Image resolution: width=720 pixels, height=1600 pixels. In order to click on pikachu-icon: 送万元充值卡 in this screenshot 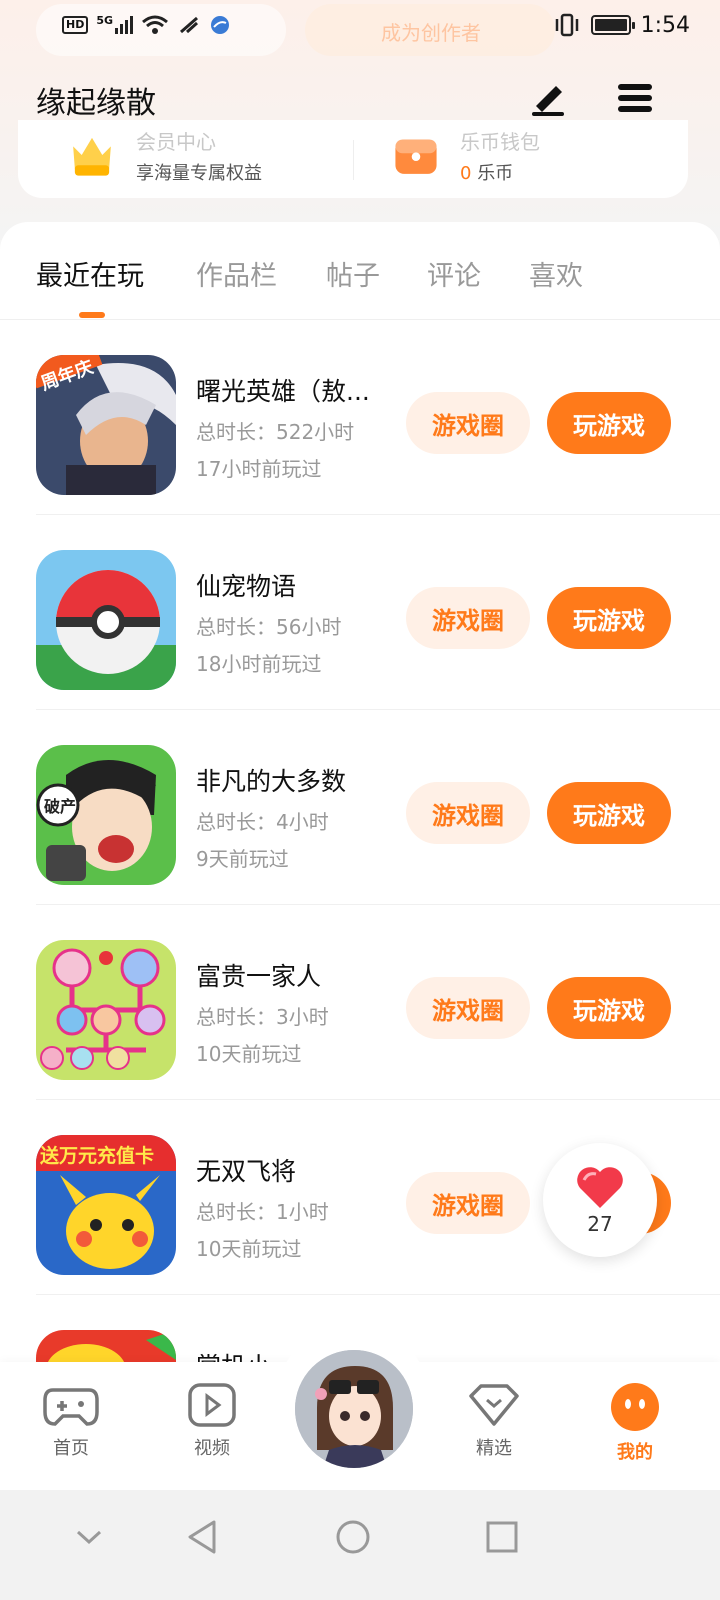, I will do `click(106, 1205)`.